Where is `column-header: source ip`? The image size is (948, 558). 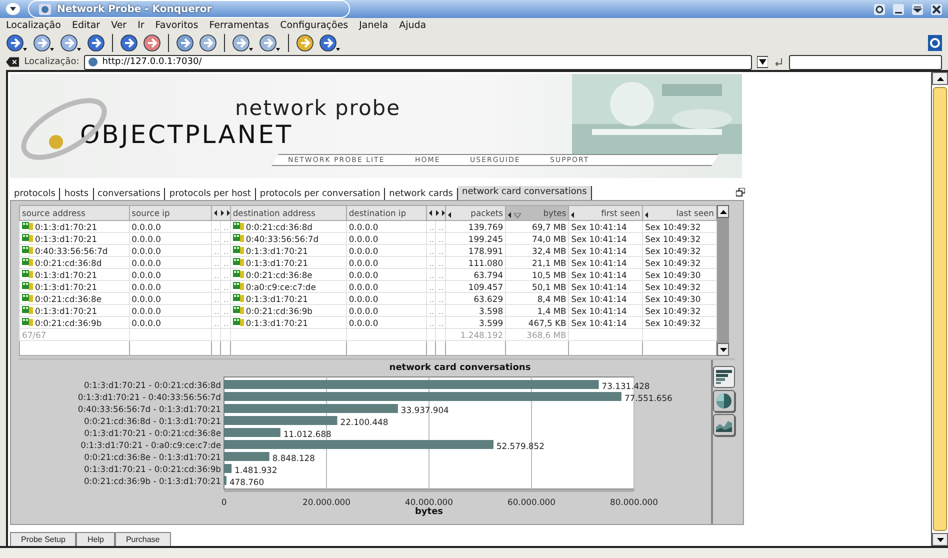
column-header: source ip is located at coordinates (170, 213).